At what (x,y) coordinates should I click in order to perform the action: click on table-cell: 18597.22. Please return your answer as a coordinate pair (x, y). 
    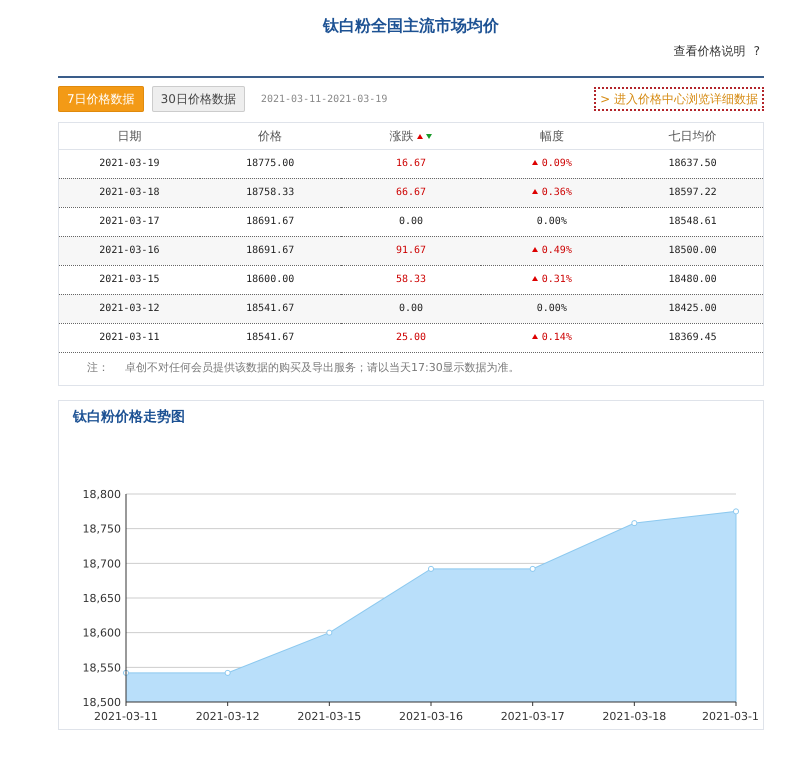
    Looking at the image, I should click on (692, 192).